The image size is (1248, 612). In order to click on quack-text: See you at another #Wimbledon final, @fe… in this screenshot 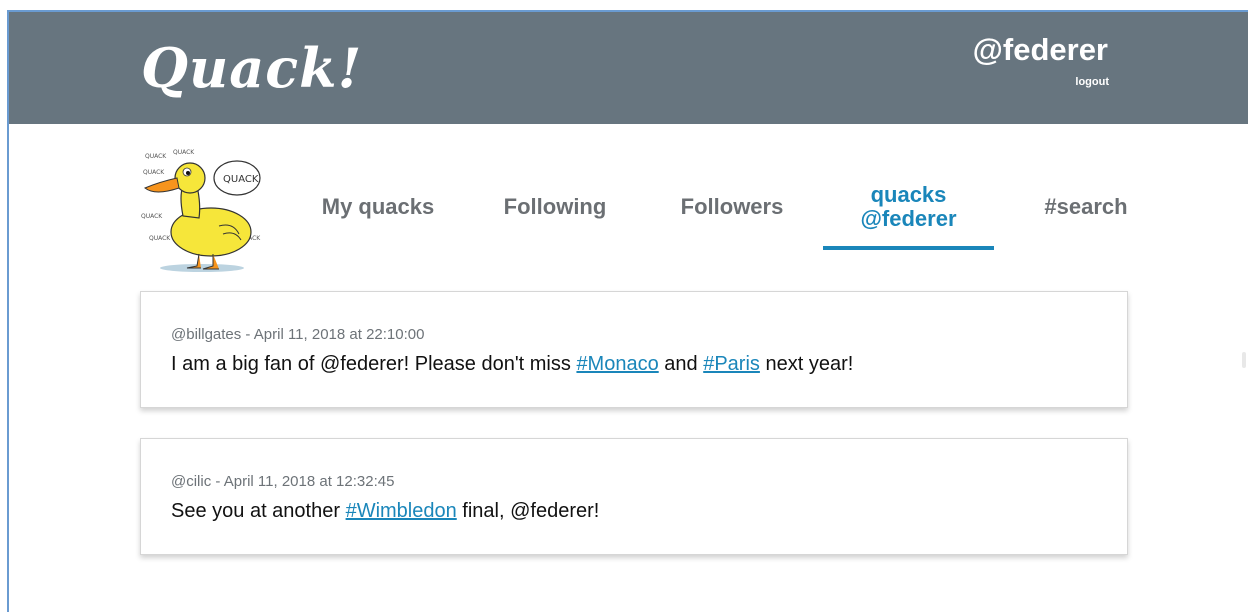, I will do `click(385, 511)`.